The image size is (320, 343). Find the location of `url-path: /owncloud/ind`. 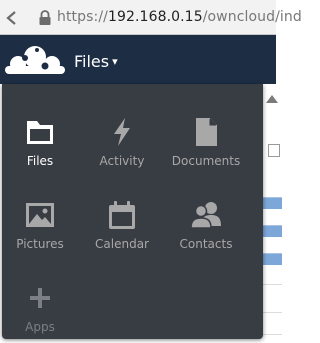

url-path: /owncloud/ind is located at coordinates (252, 17).